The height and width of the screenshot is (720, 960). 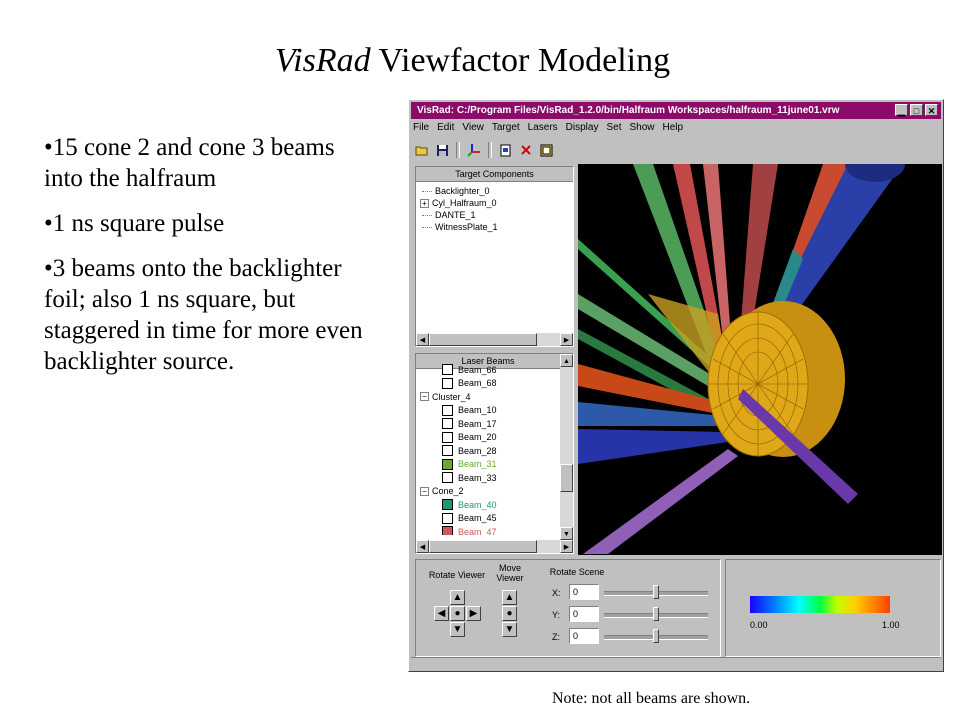 I want to click on beam-group-row: − Cluster_4, so click(x=496, y=397).